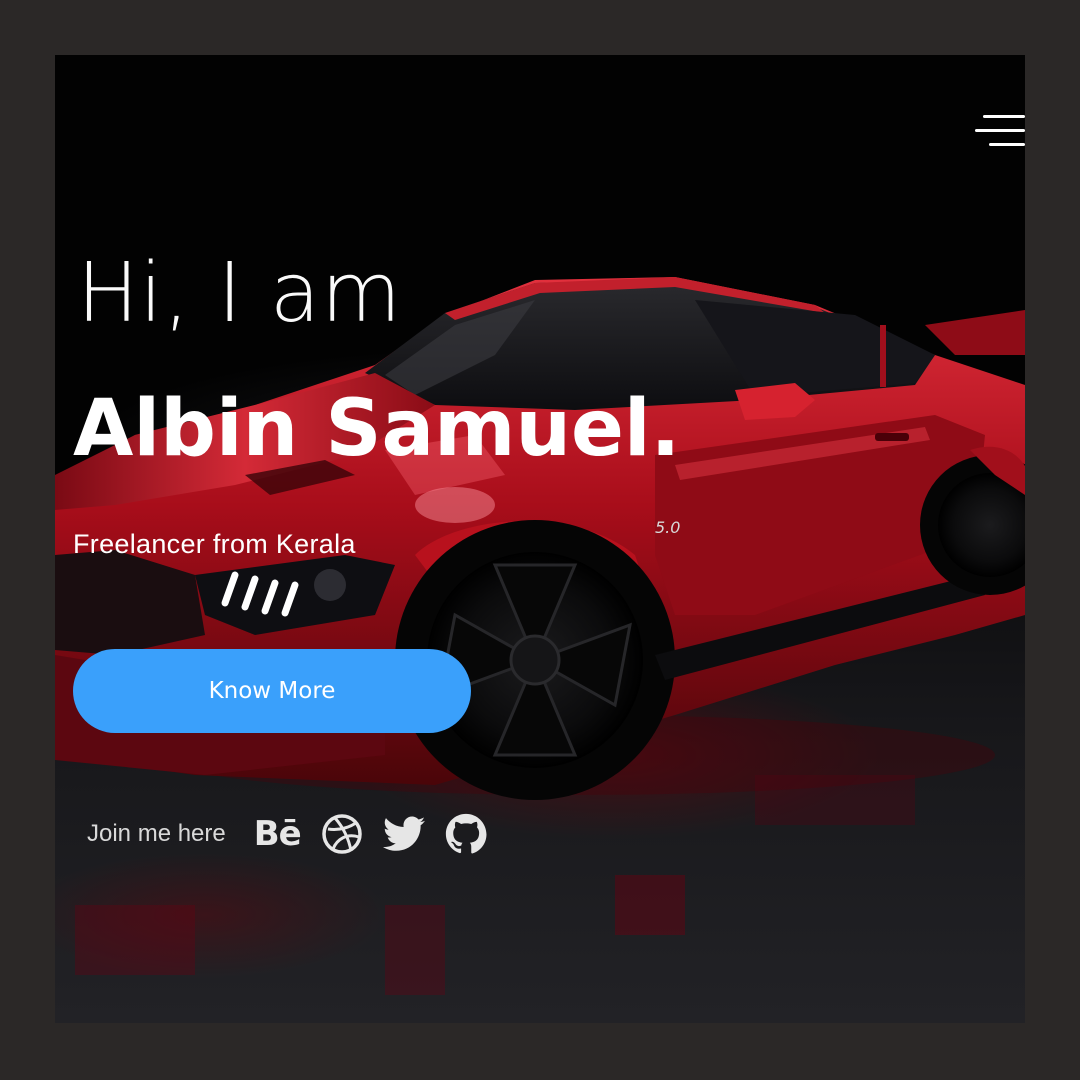 This screenshot has width=1080, height=1080. I want to click on twitter-icon, so click(403, 834).